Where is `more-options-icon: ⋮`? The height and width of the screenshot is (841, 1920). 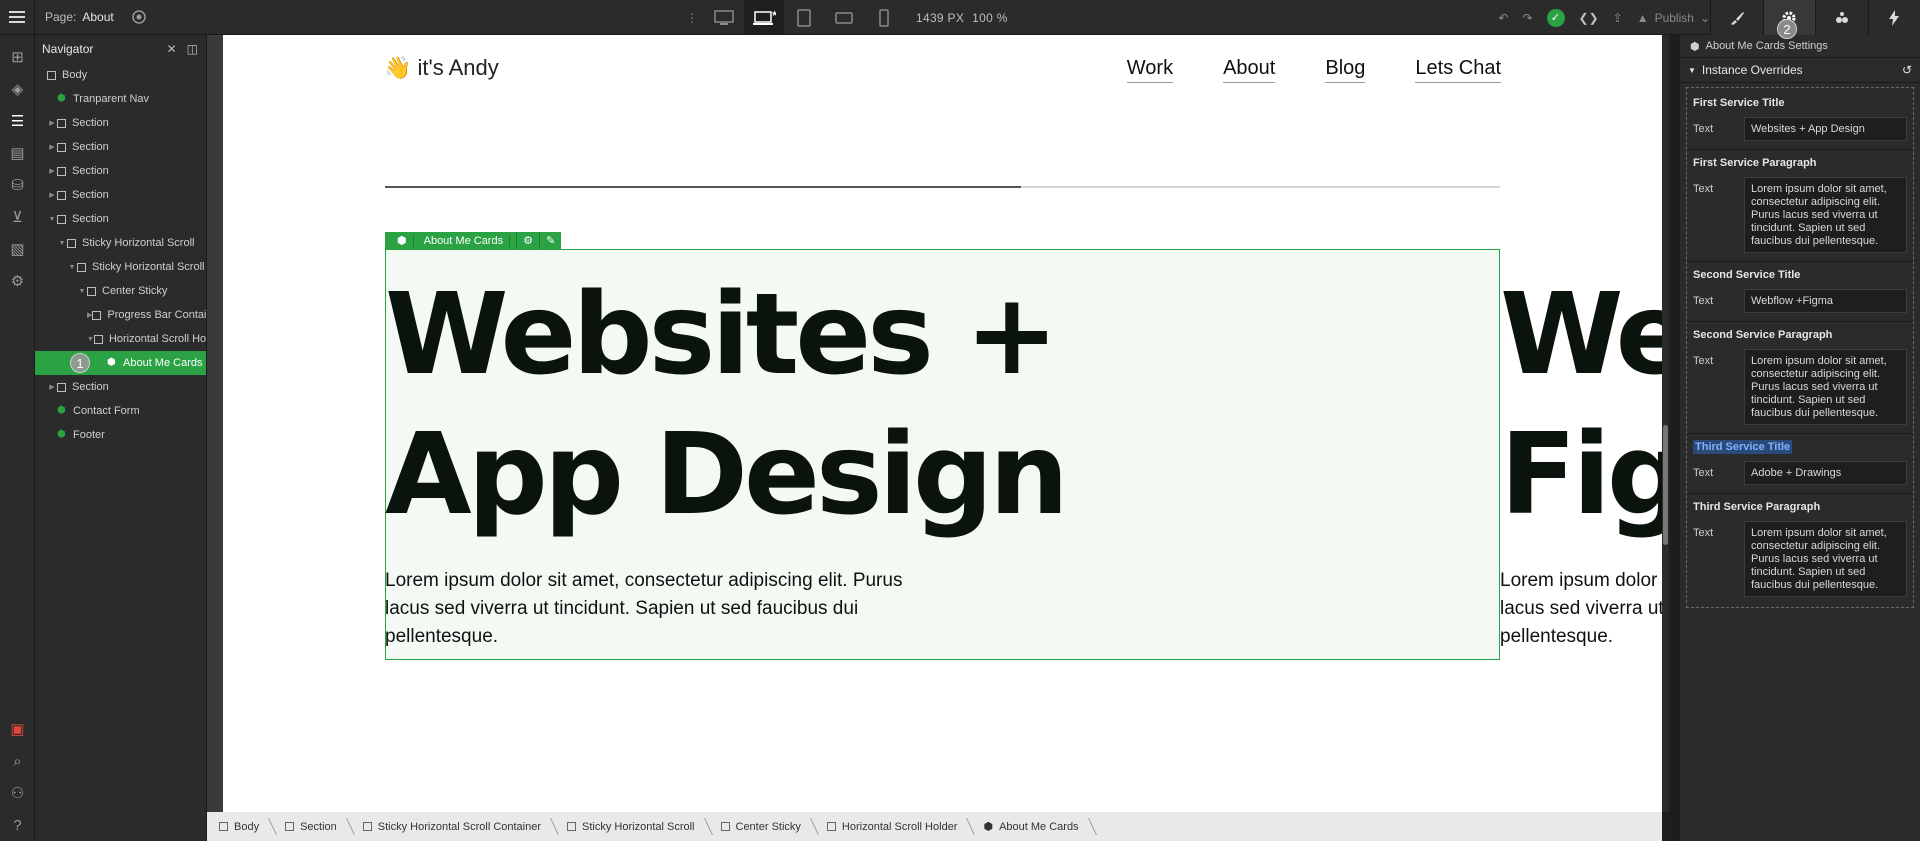
more-options-icon: ⋮ is located at coordinates (692, 17).